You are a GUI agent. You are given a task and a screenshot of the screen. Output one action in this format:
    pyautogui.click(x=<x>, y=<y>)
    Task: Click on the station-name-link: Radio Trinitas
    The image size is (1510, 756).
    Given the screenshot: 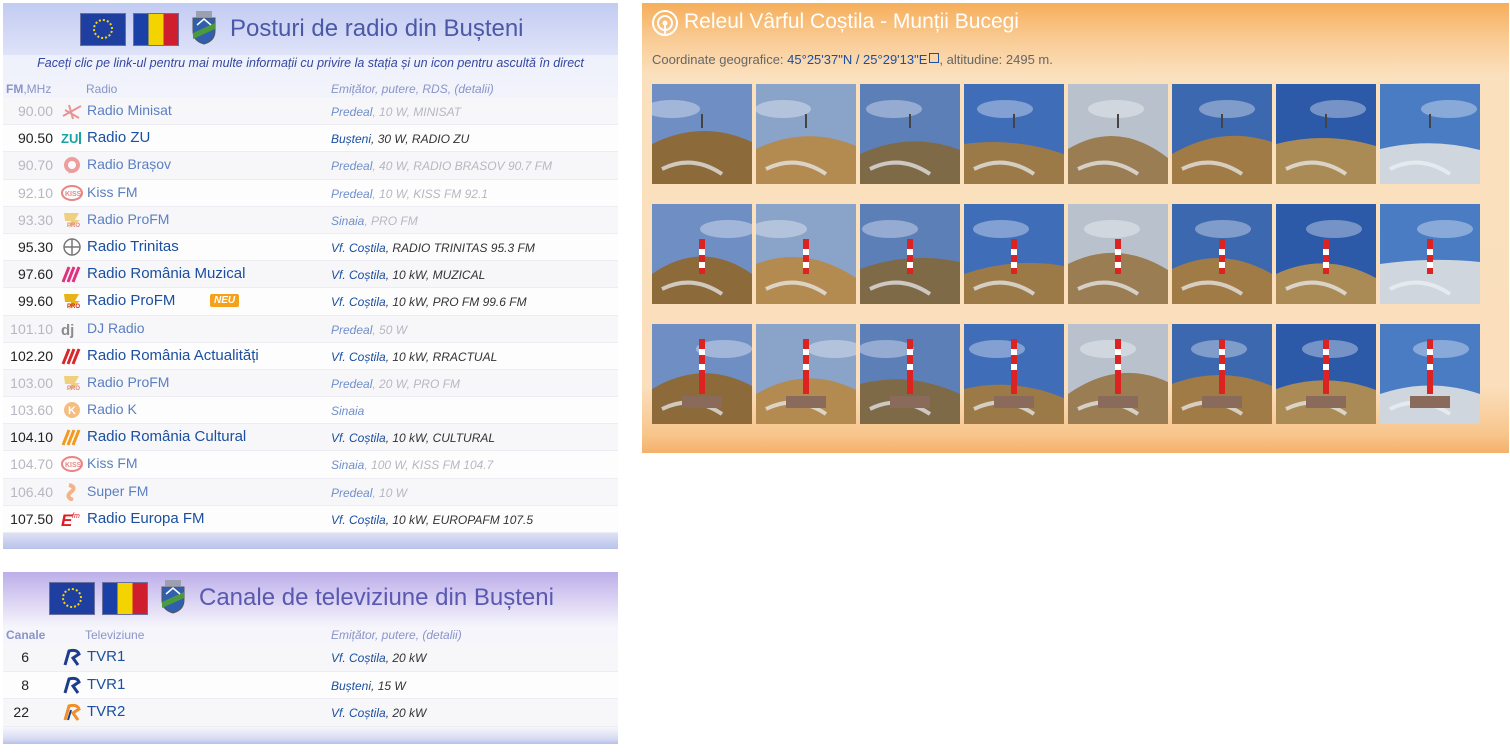 What is the action you would take?
    pyautogui.click(x=133, y=246)
    